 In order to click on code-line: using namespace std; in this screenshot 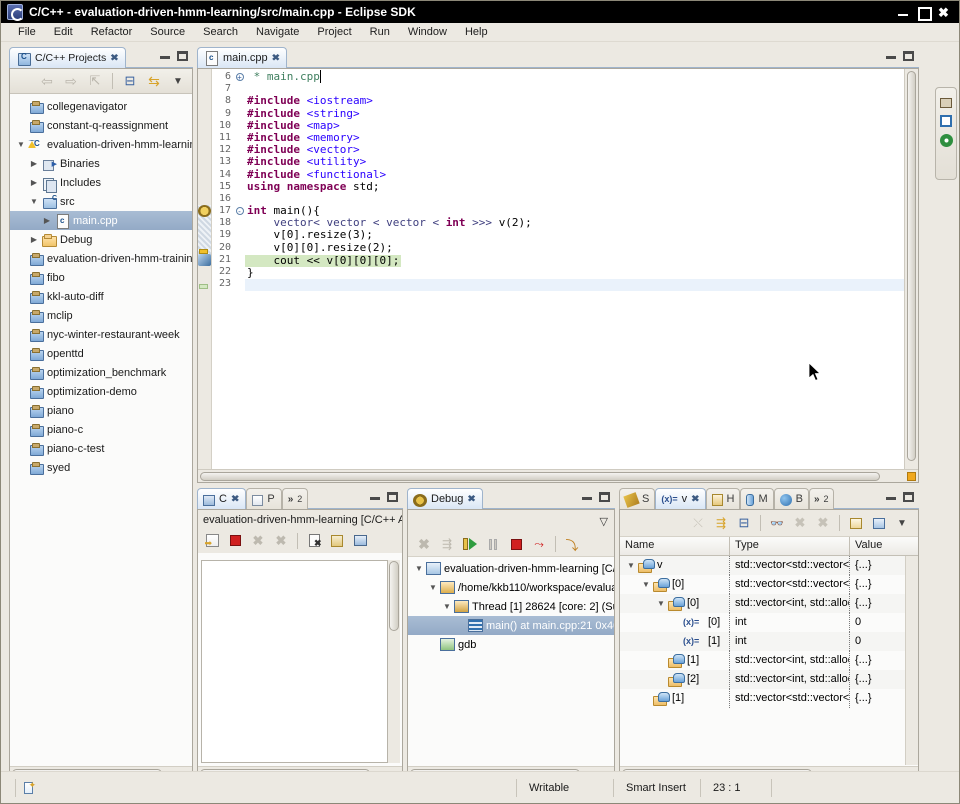, I will do `click(574, 186)`.